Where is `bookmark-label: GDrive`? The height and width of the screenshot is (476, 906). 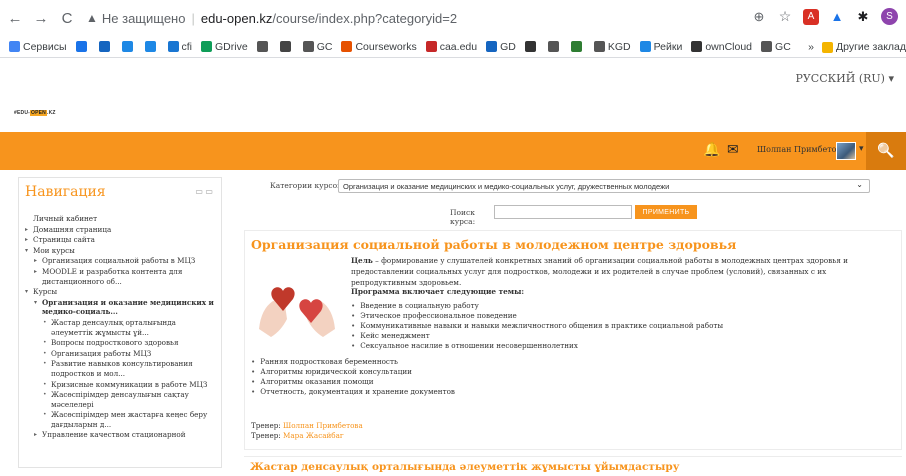
bookmark-label: GDrive is located at coordinates (231, 46).